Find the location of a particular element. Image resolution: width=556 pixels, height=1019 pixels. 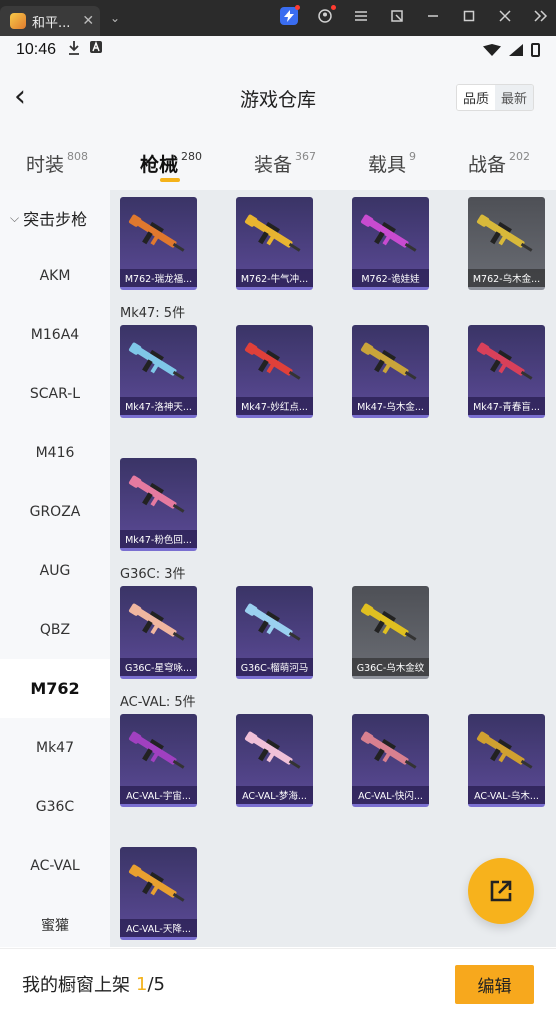

sidebar-item: GROZA is located at coordinates (55, 511).